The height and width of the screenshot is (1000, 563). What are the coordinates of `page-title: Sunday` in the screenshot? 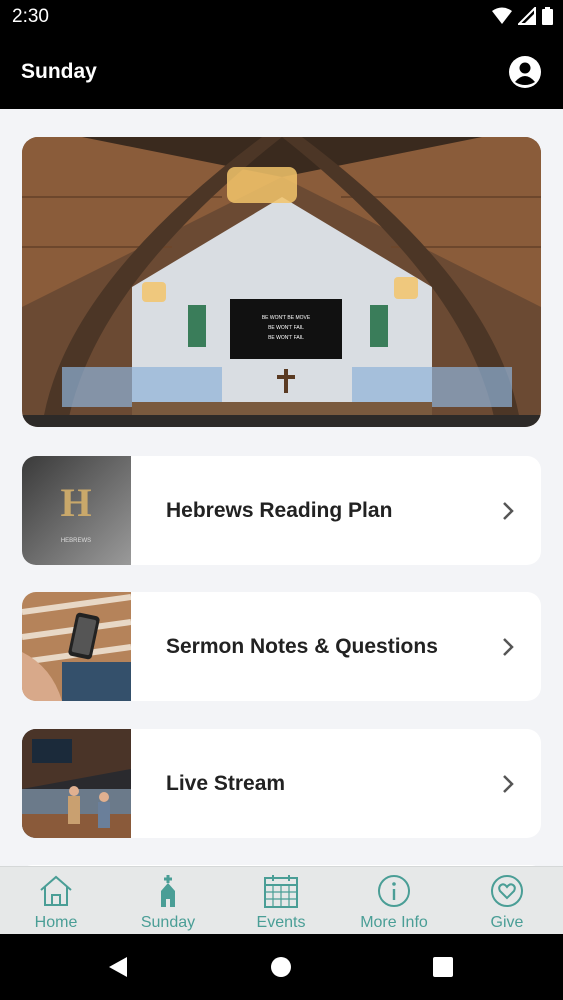 It's located at (59, 71).